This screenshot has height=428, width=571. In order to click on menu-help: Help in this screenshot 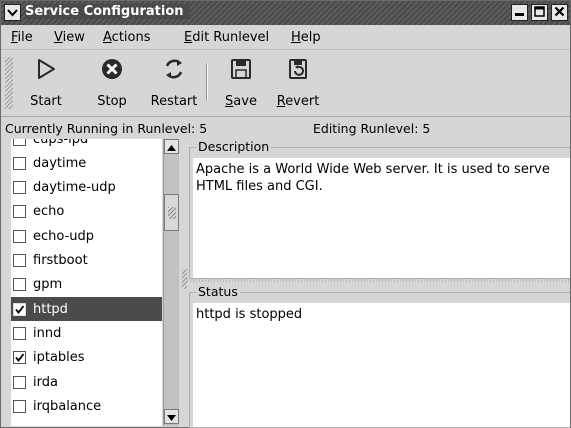, I will do `click(306, 37)`.